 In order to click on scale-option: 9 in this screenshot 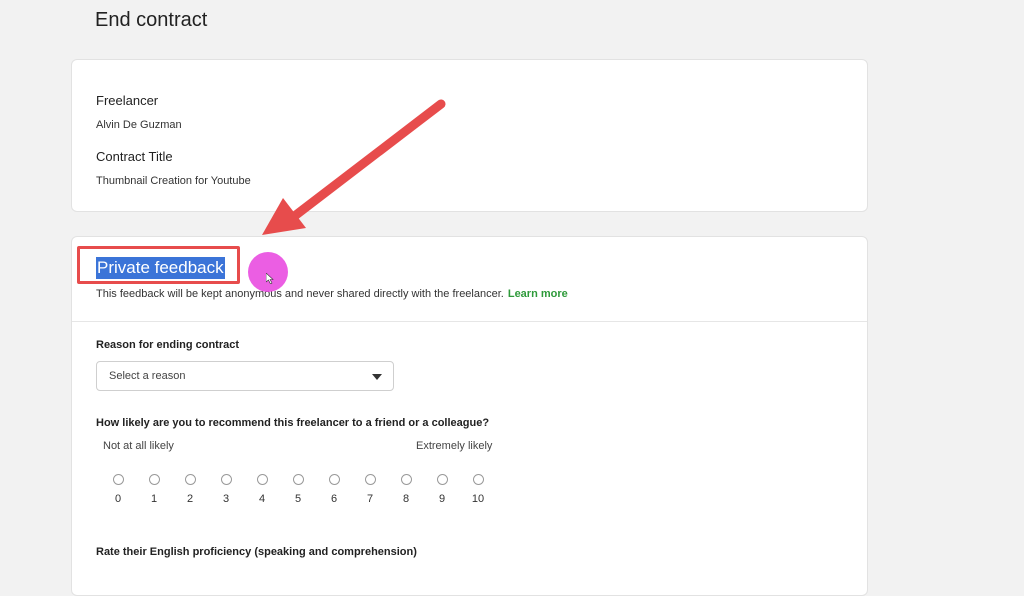, I will do `click(442, 489)`.